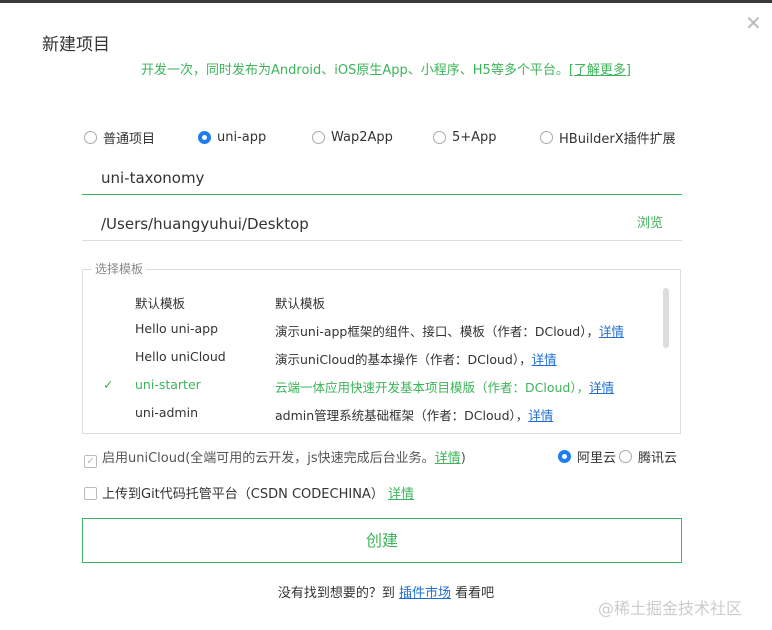 This screenshot has height=630, width=772. I want to click on radio-label: 普通项目, so click(129, 139).